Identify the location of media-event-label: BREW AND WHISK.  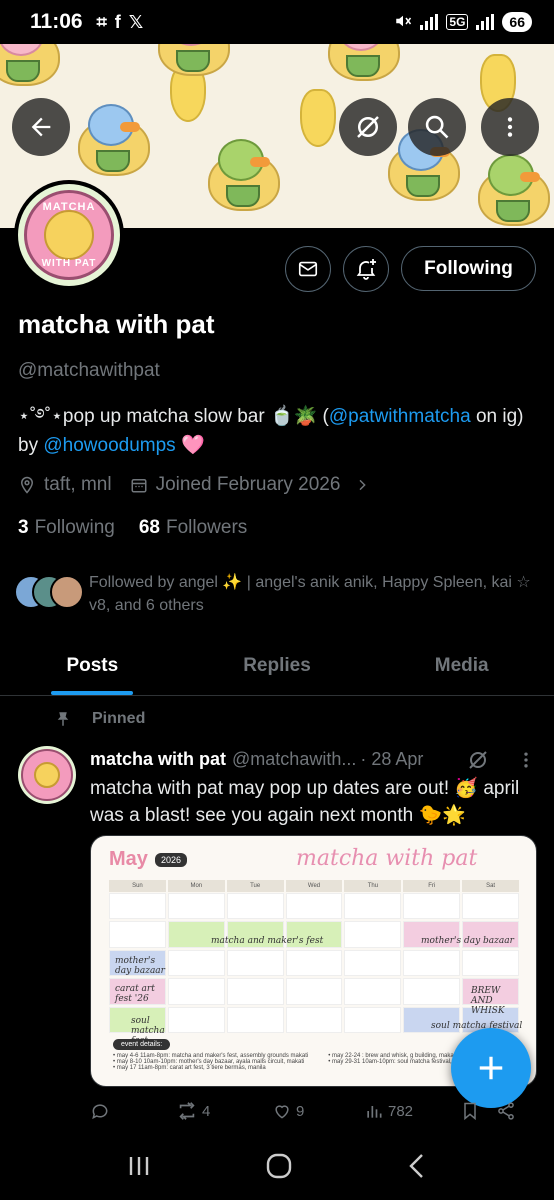
(488, 1001).